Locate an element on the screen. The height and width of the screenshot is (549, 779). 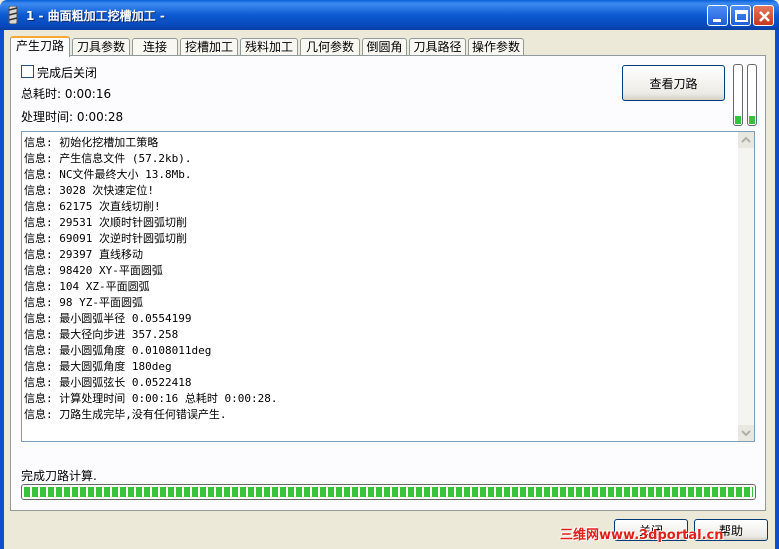
scroll-down-button is located at coordinates (746, 433).